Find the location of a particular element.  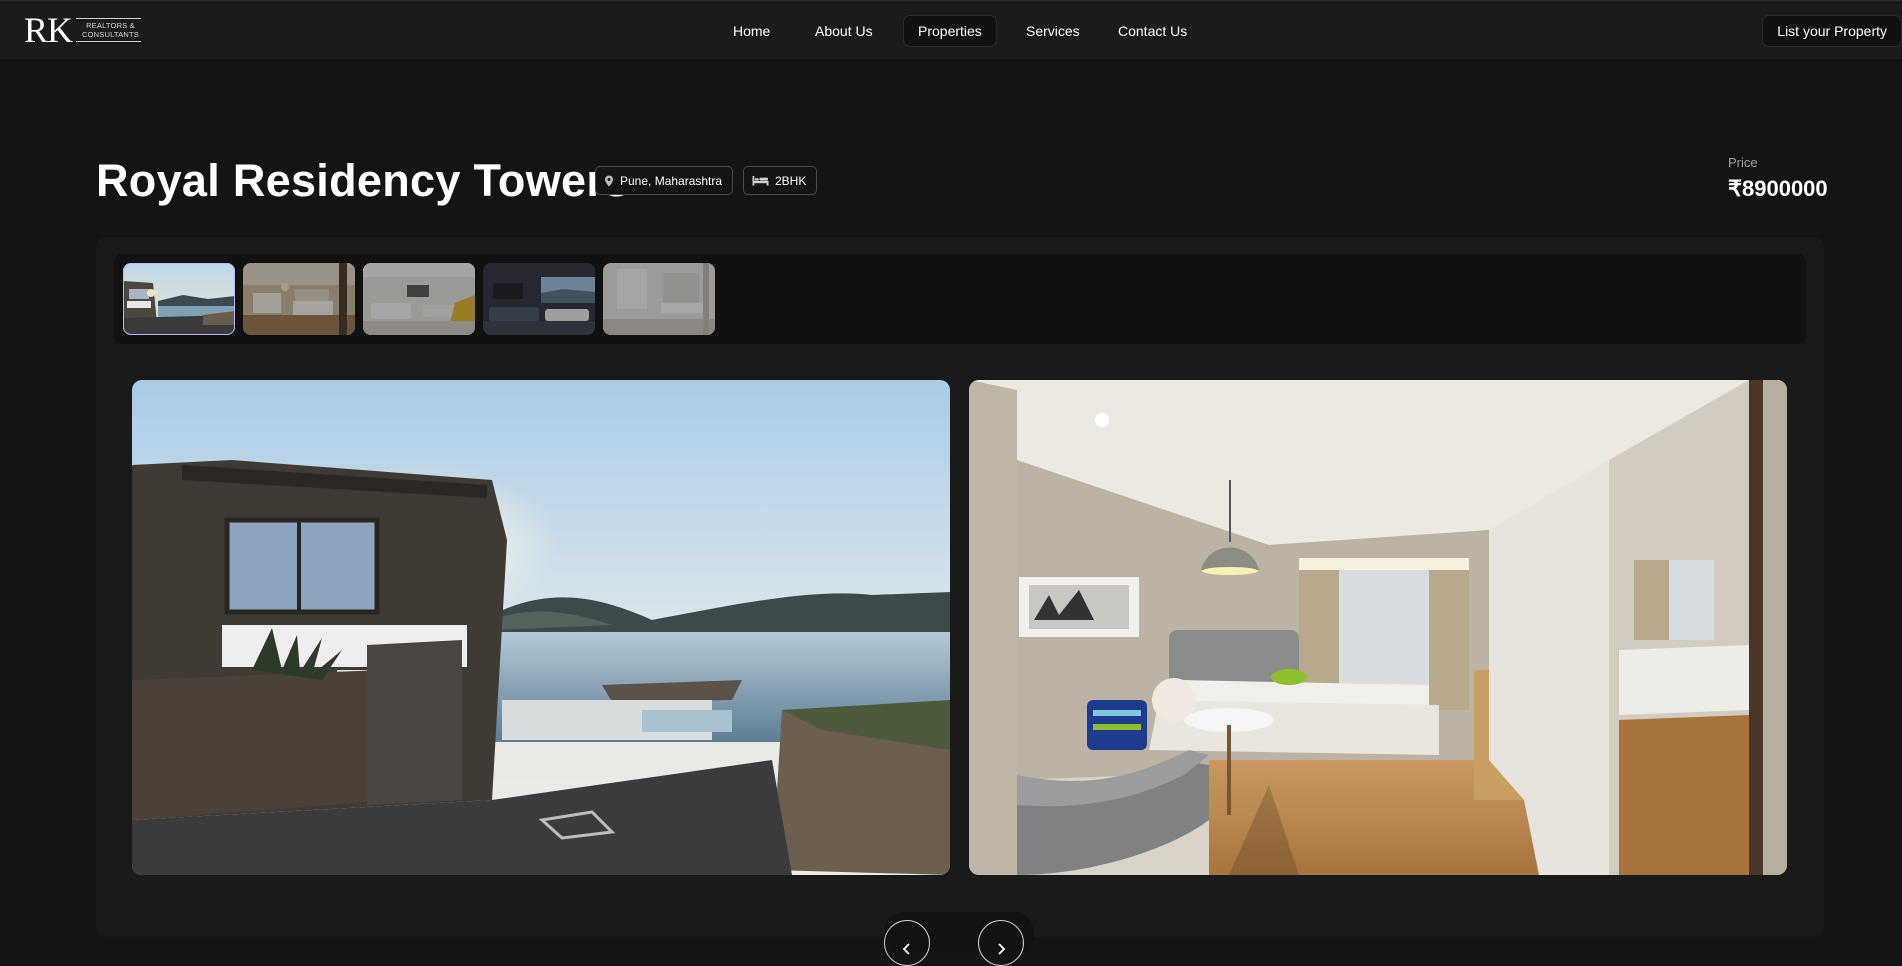

thumbnail-strip is located at coordinates (960, 299).